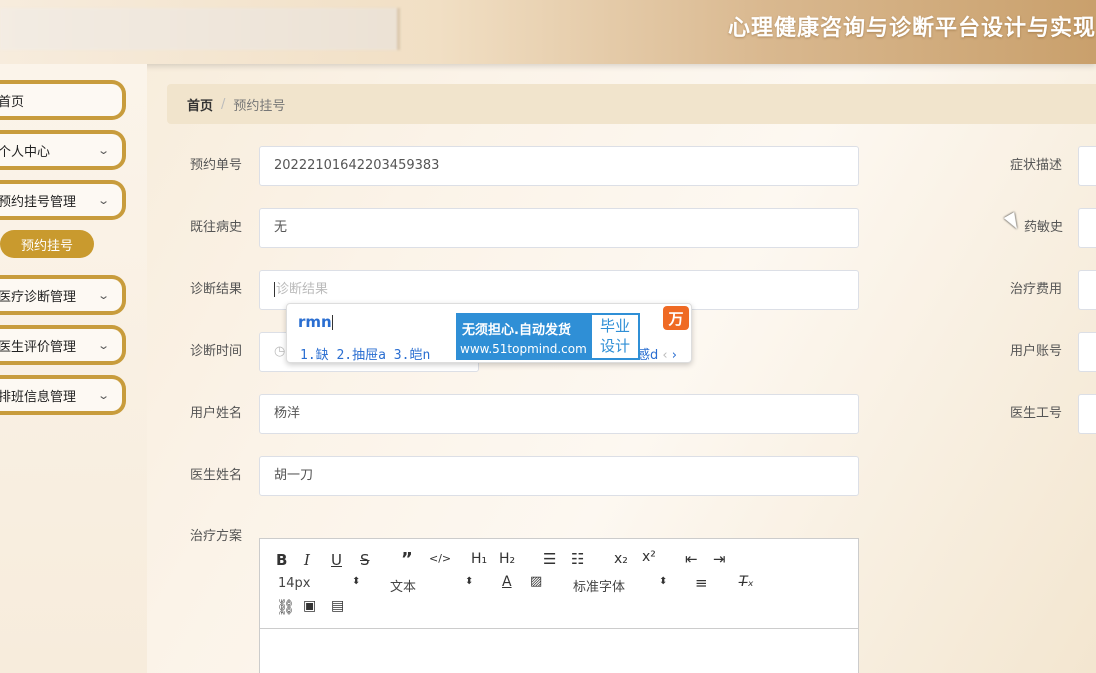  What do you see at coordinates (216, 289) in the screenshot?
I see `label-diagnosis-result: 诊断结果` at bounding box center [216, 289].